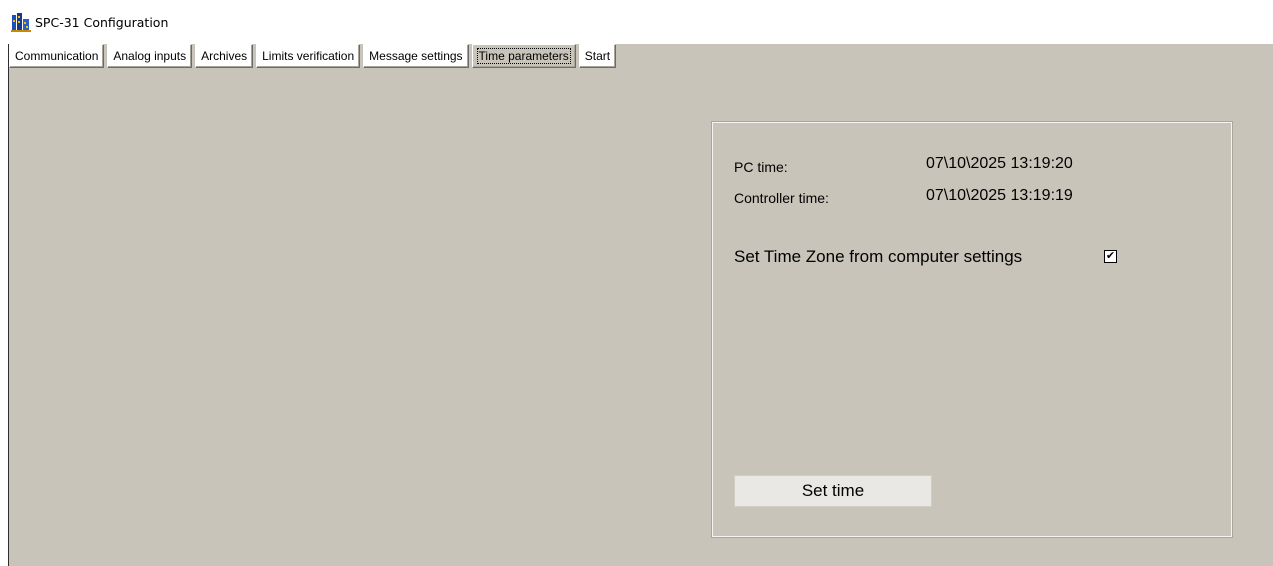  I want to click on controller-time-label: Controller time:, so click(781, 198).